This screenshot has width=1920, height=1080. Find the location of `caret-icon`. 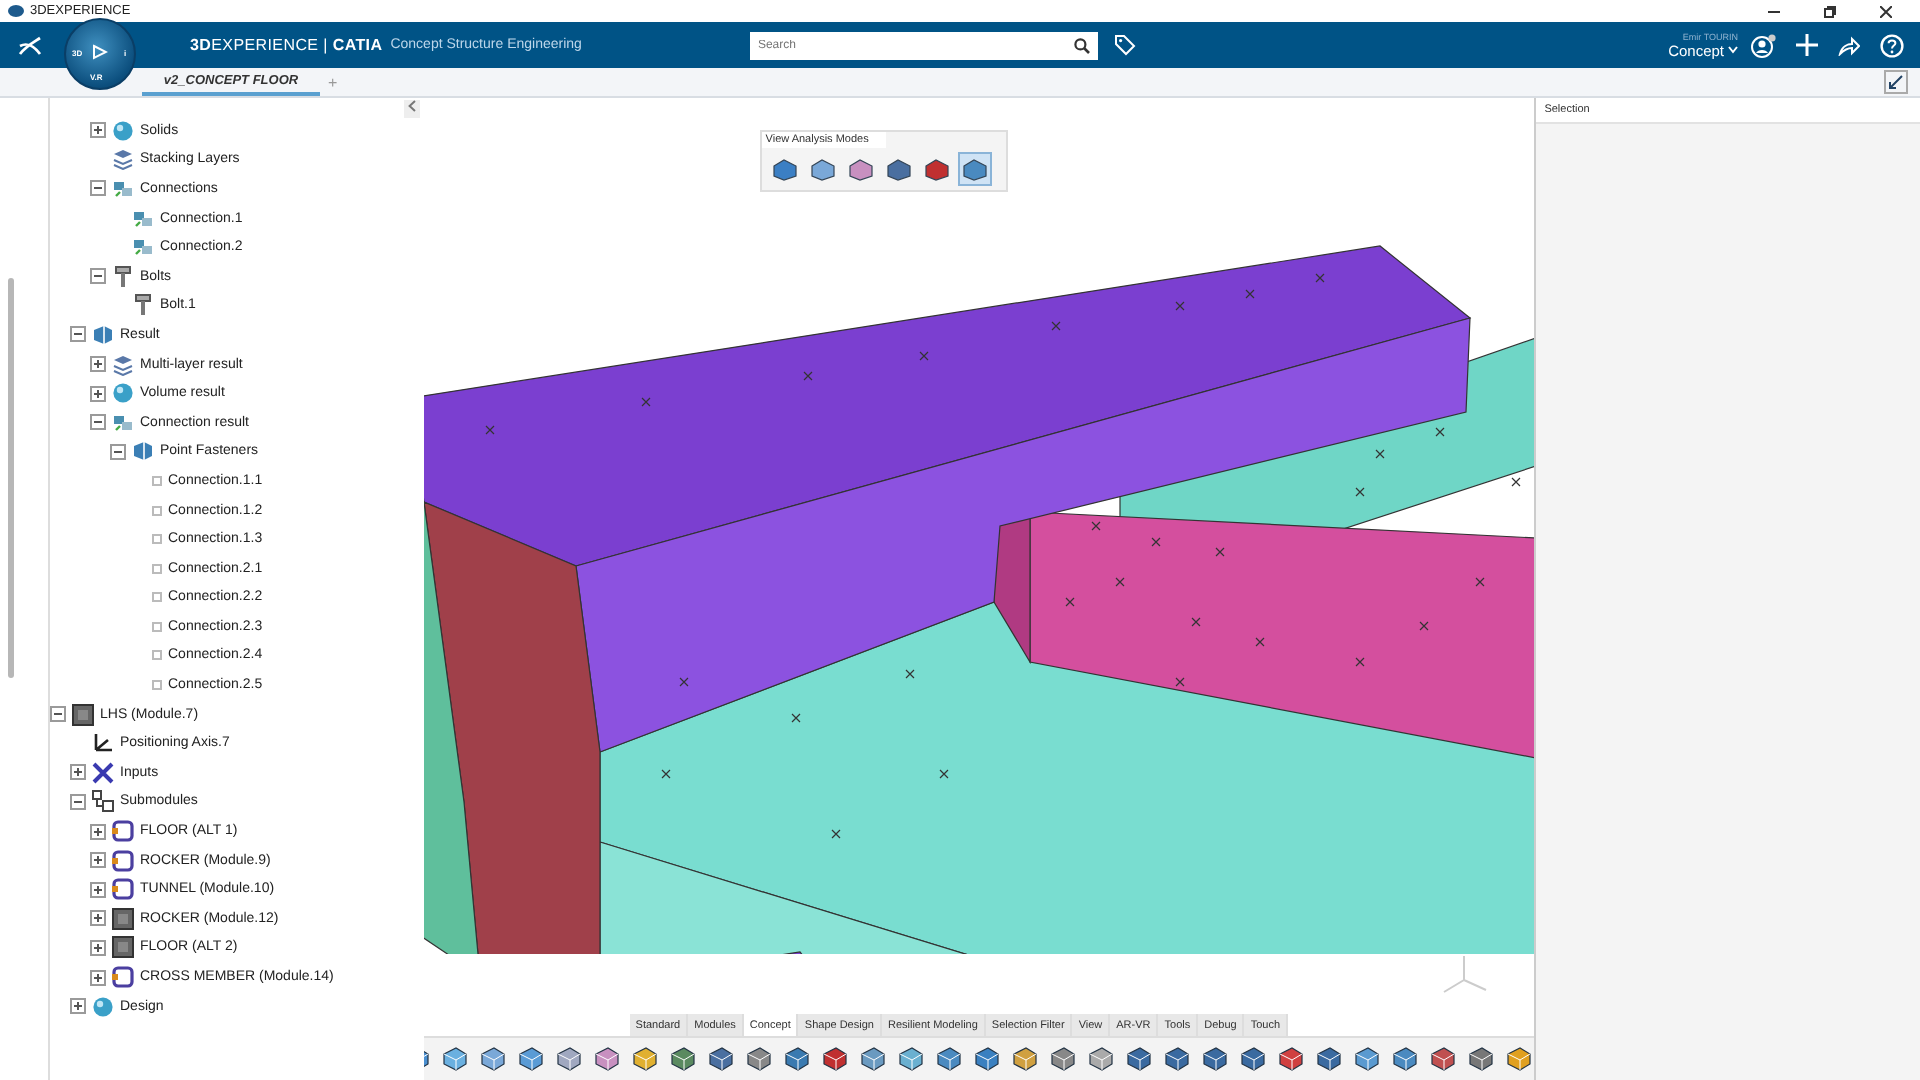

caret-icon is located at coordinates (1733, 50).